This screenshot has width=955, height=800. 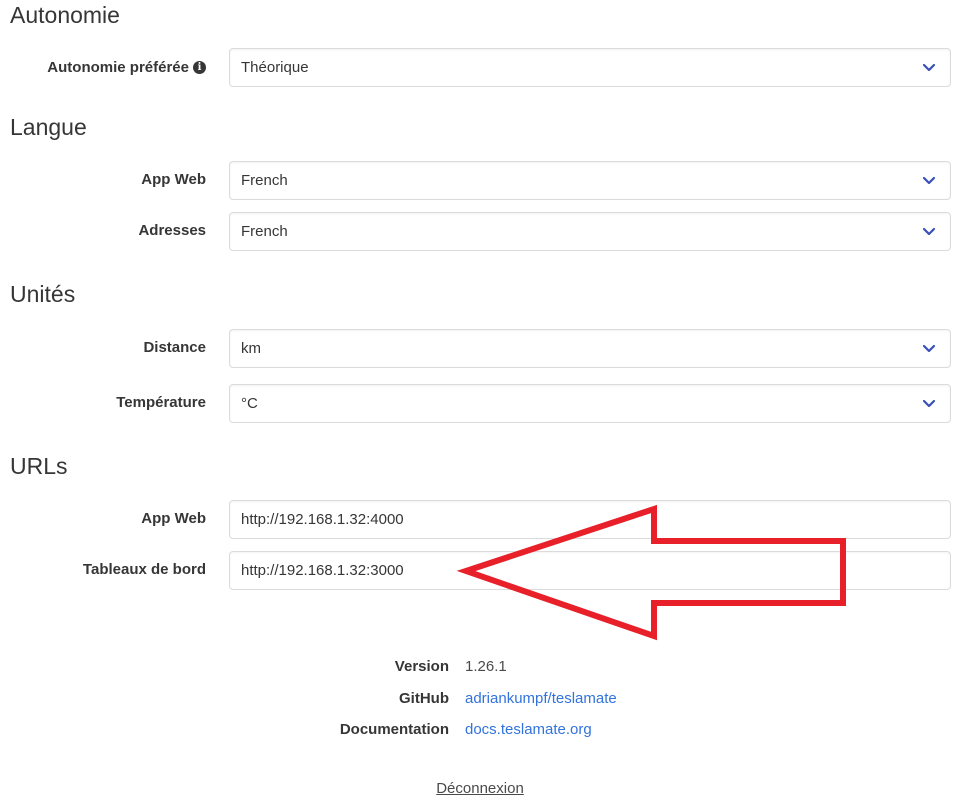 I want to click on units-temperature-label: Température, so click(x=161, y=402).